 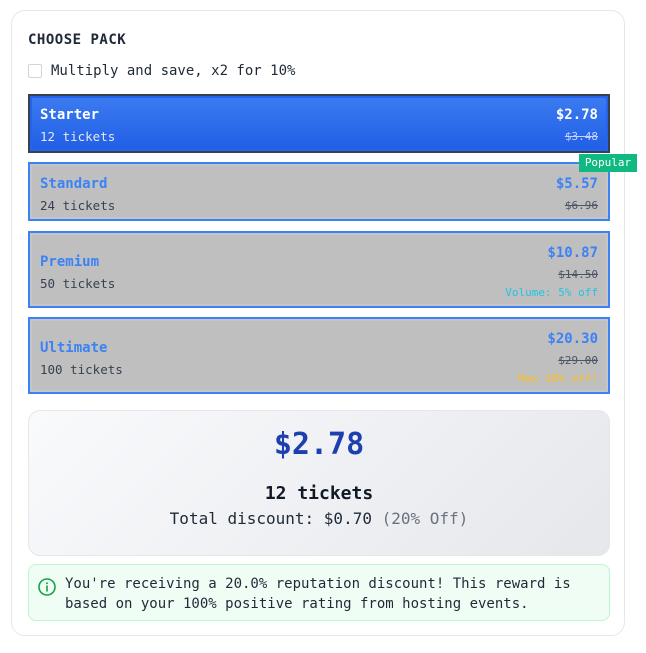 I want to click on pack-tickets: 12 tickets, so click(x=78, y=136).